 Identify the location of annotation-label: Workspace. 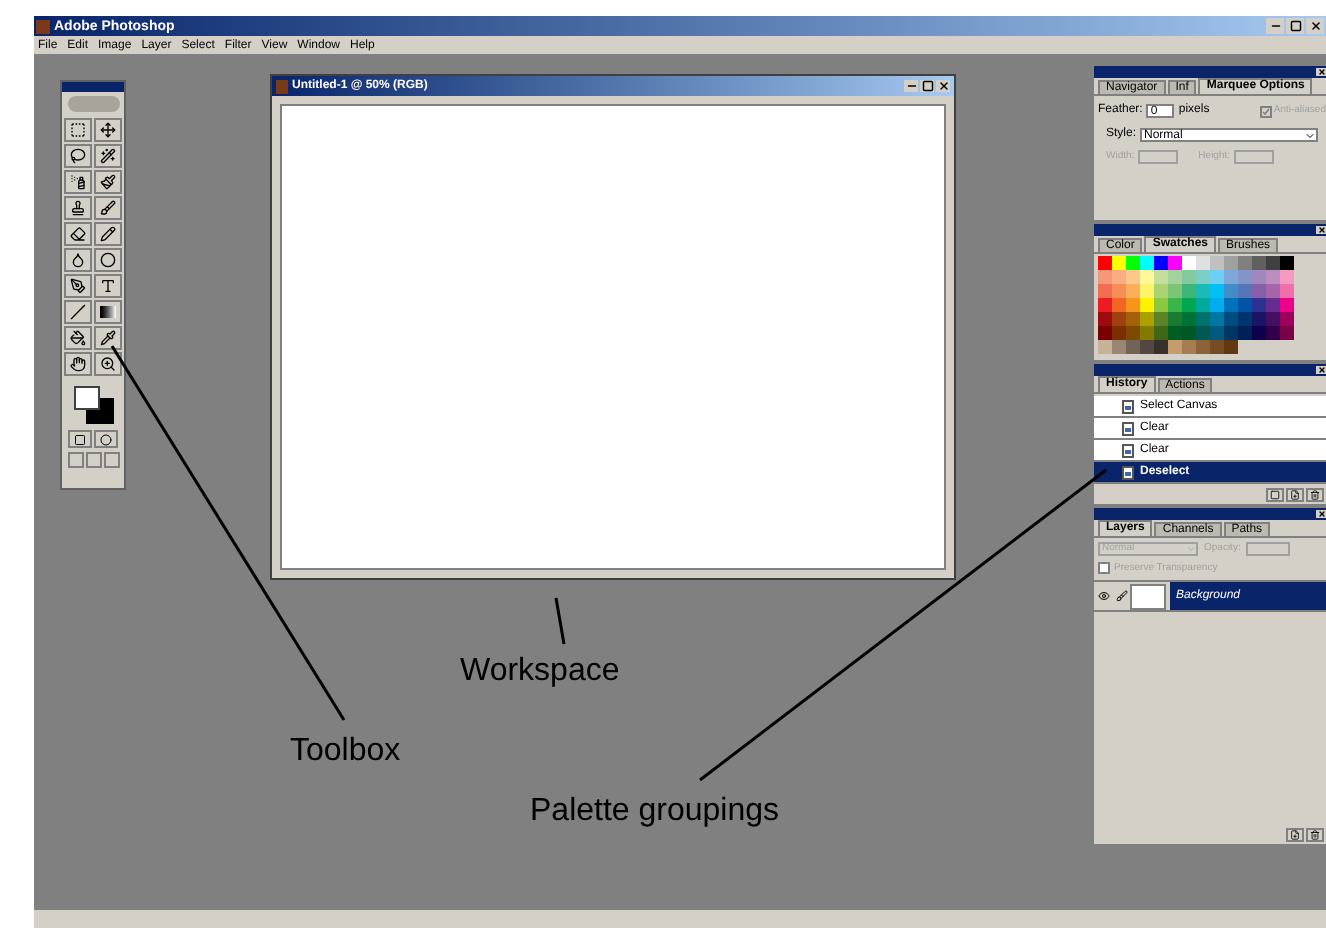
(540, 672).